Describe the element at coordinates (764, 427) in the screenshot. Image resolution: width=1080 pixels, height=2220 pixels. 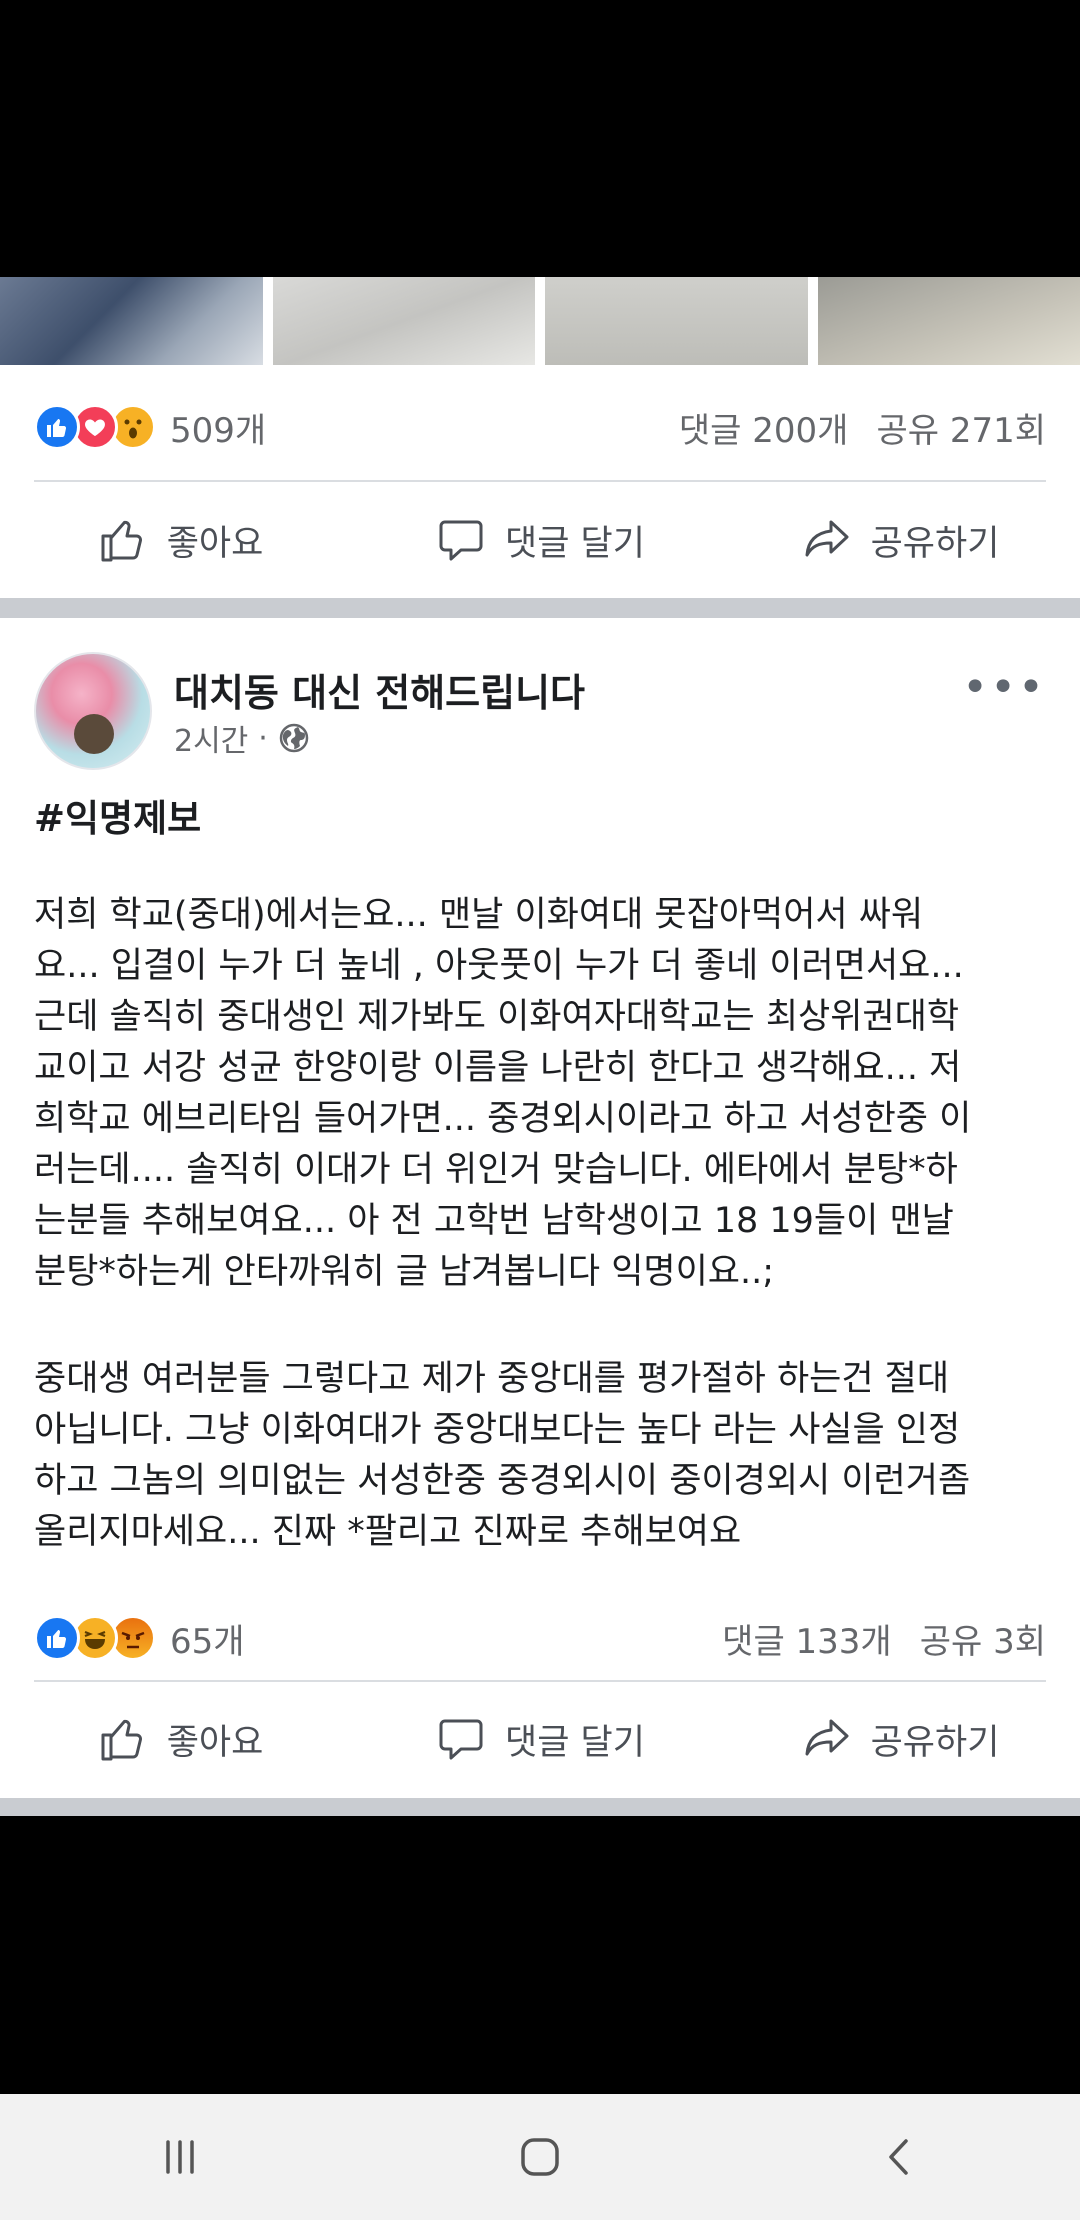
I see `comment-count: 댓글 200개` at that location.